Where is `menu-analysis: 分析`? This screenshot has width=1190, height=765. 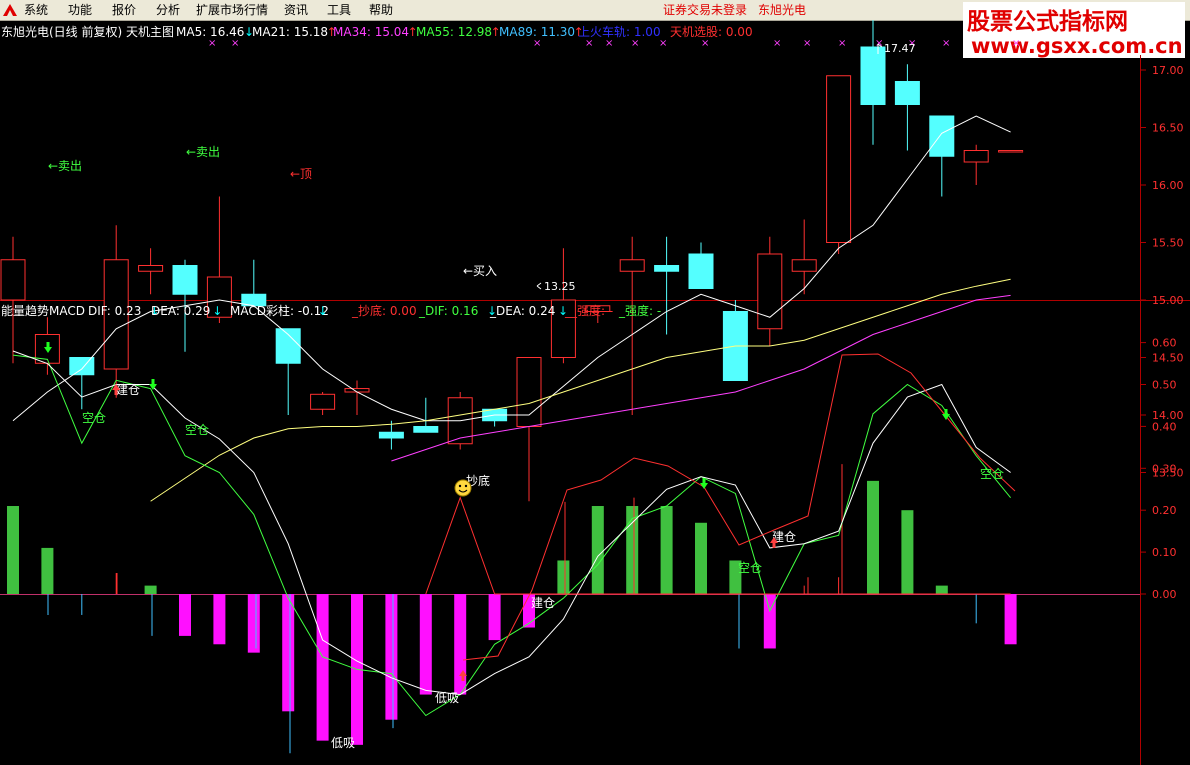
menu-analysis: 分析 is located at coordinates (168, 10).